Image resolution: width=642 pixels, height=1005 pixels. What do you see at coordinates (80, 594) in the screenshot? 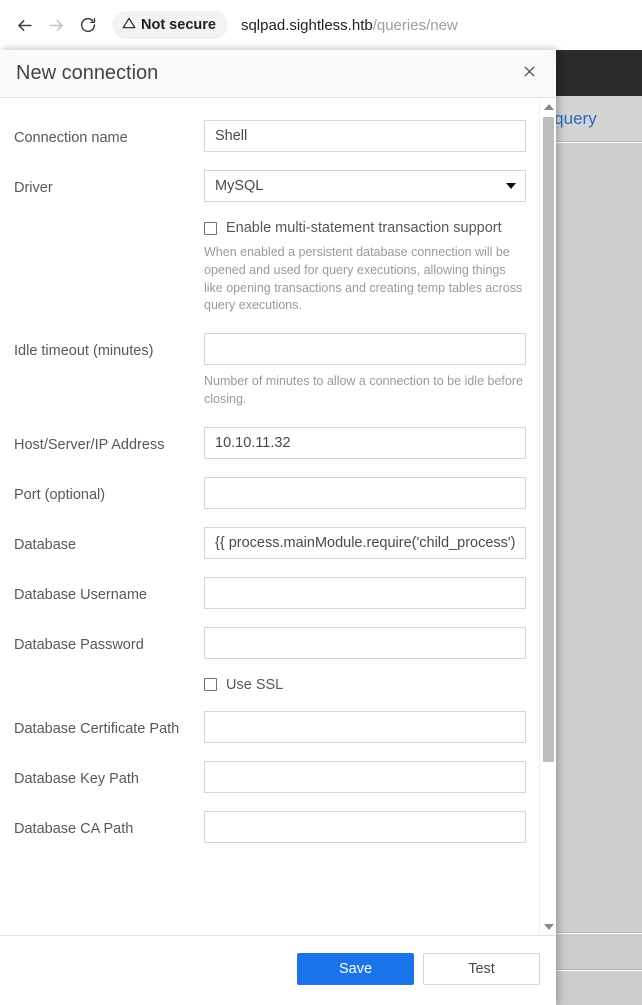
I see `label-db-username: Database Username` at bounding box center [80, 594].